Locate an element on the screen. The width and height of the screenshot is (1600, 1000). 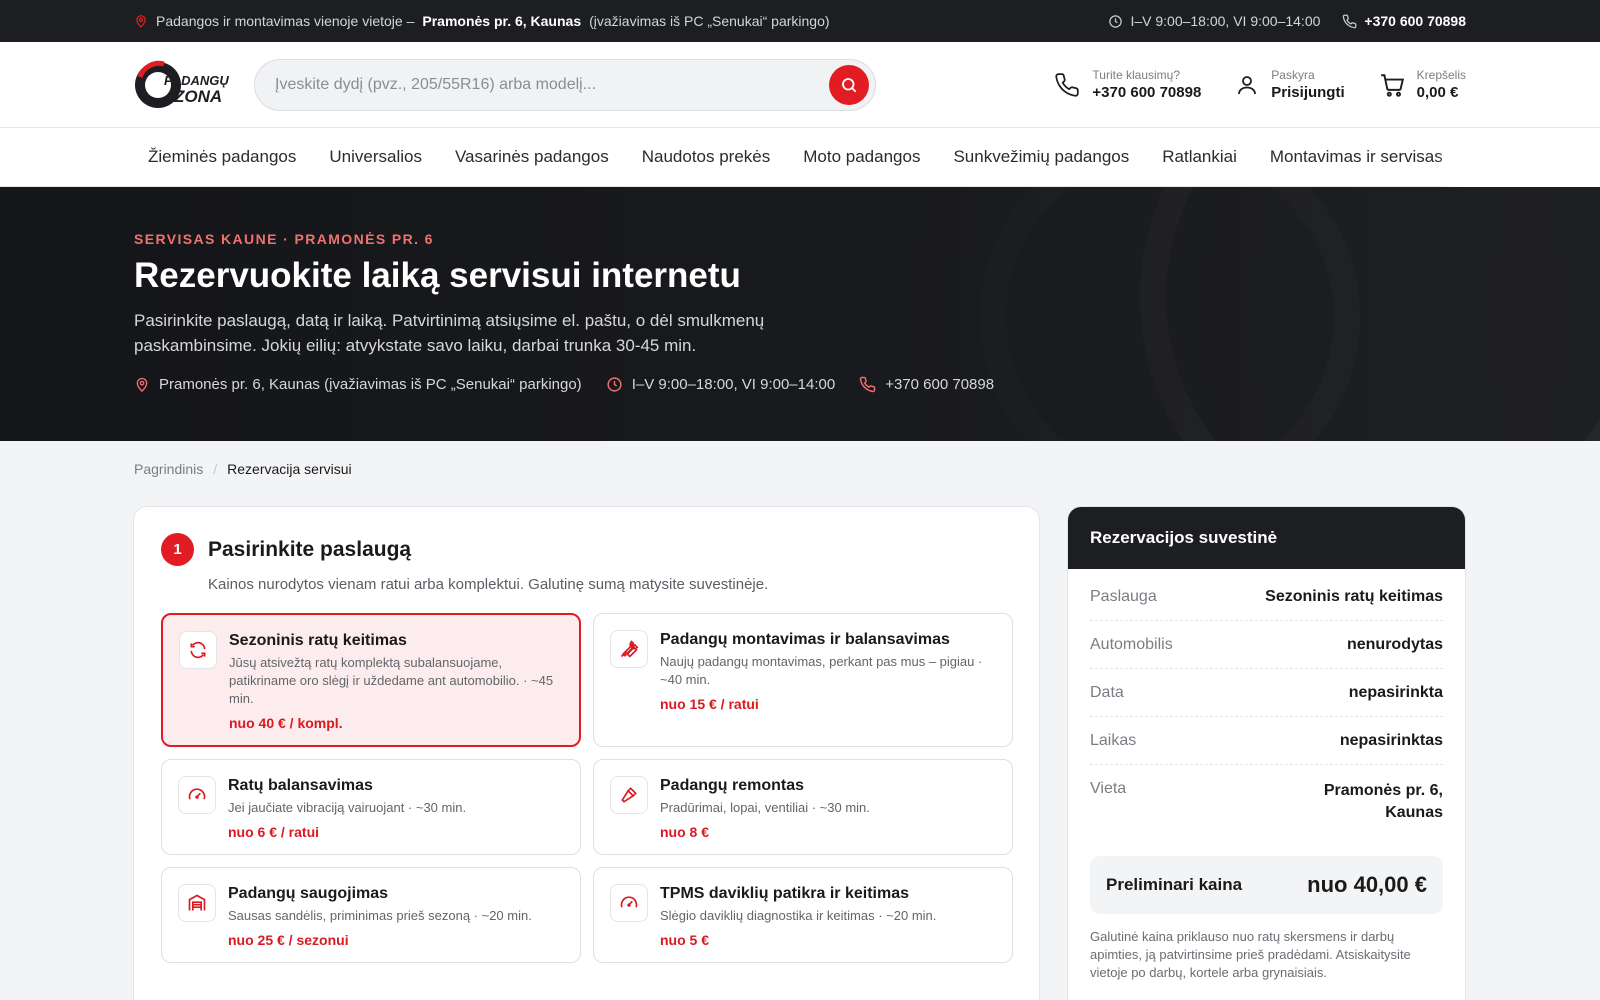
summary-row-service: Paslauga Sezoninis ratų keitimas is located at coordinates (1266, 597).